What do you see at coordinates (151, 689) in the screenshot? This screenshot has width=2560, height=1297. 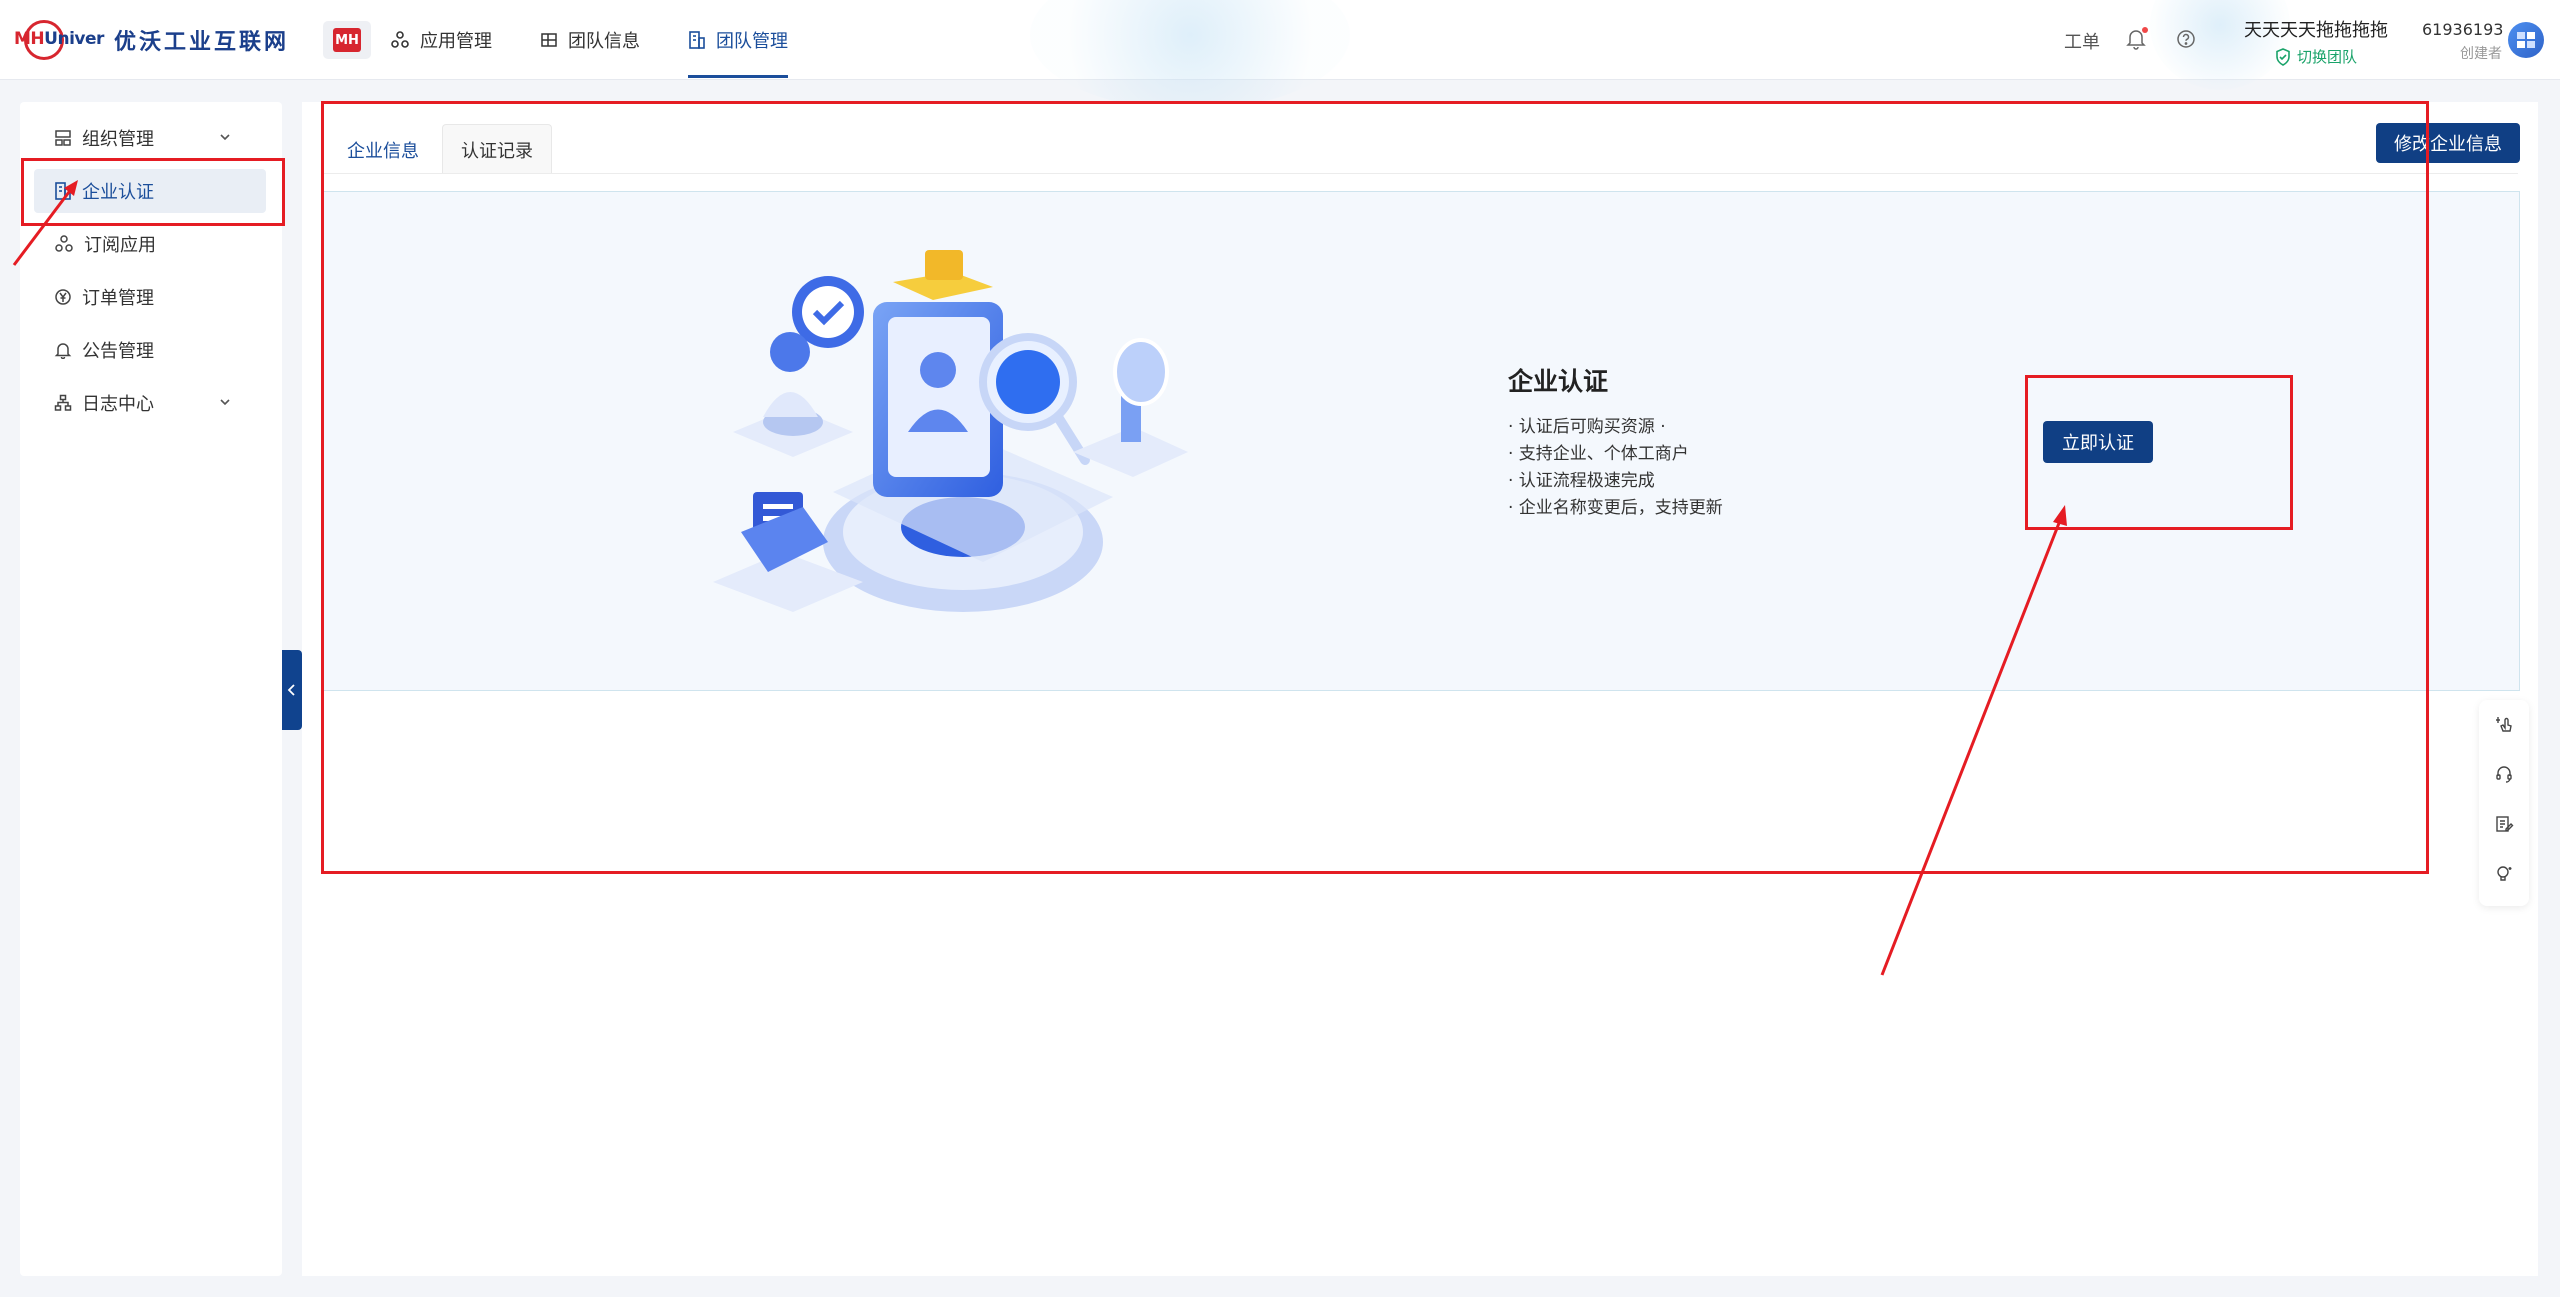 I see `sidebar: 组织管理 企业认证 订阅应用 订单管理 公告管理 日志中心` at bounding box center [151, 689].